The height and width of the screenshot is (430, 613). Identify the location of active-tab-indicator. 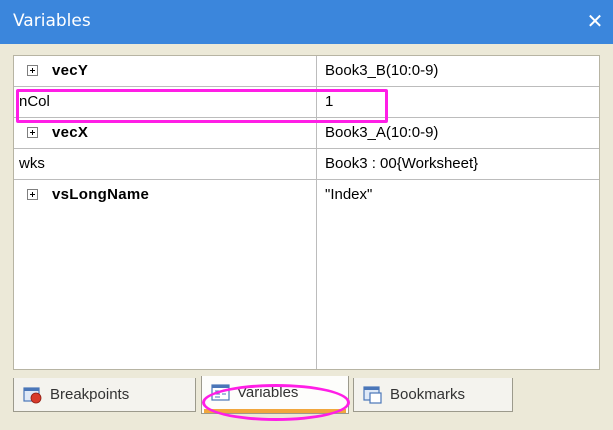
(275, 411).